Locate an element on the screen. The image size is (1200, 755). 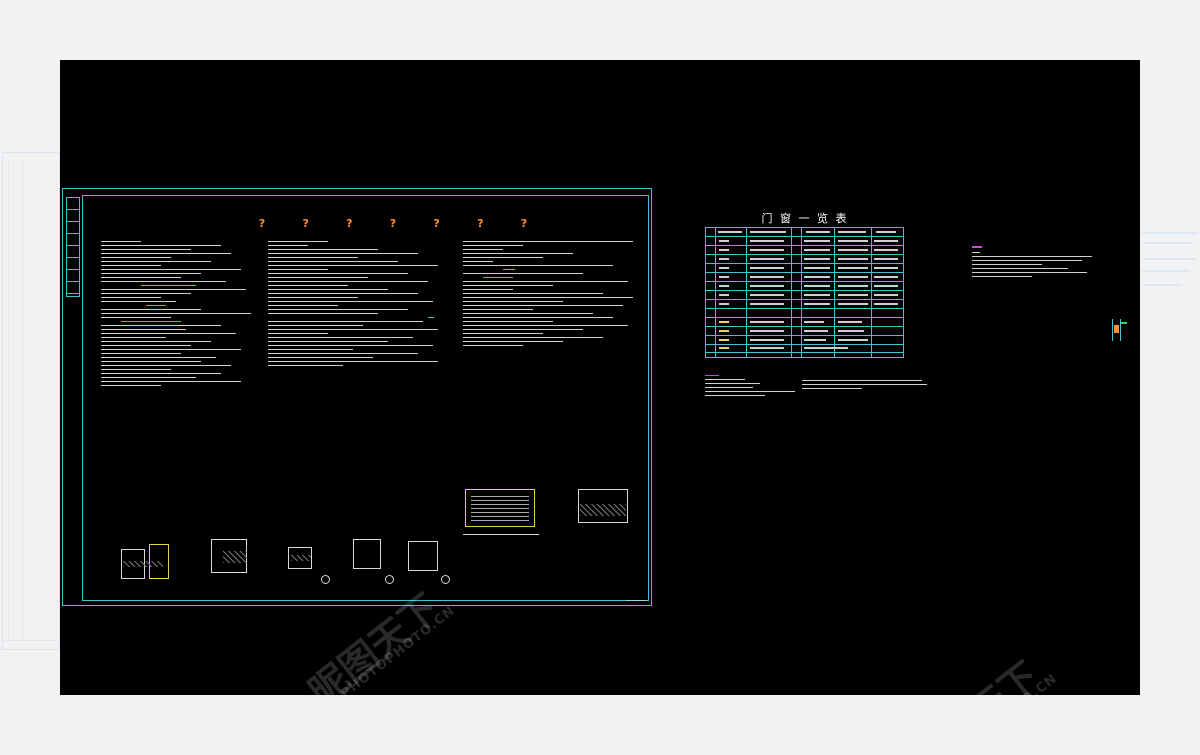
door-window-schedule-table is located at coordinates (804, 292).